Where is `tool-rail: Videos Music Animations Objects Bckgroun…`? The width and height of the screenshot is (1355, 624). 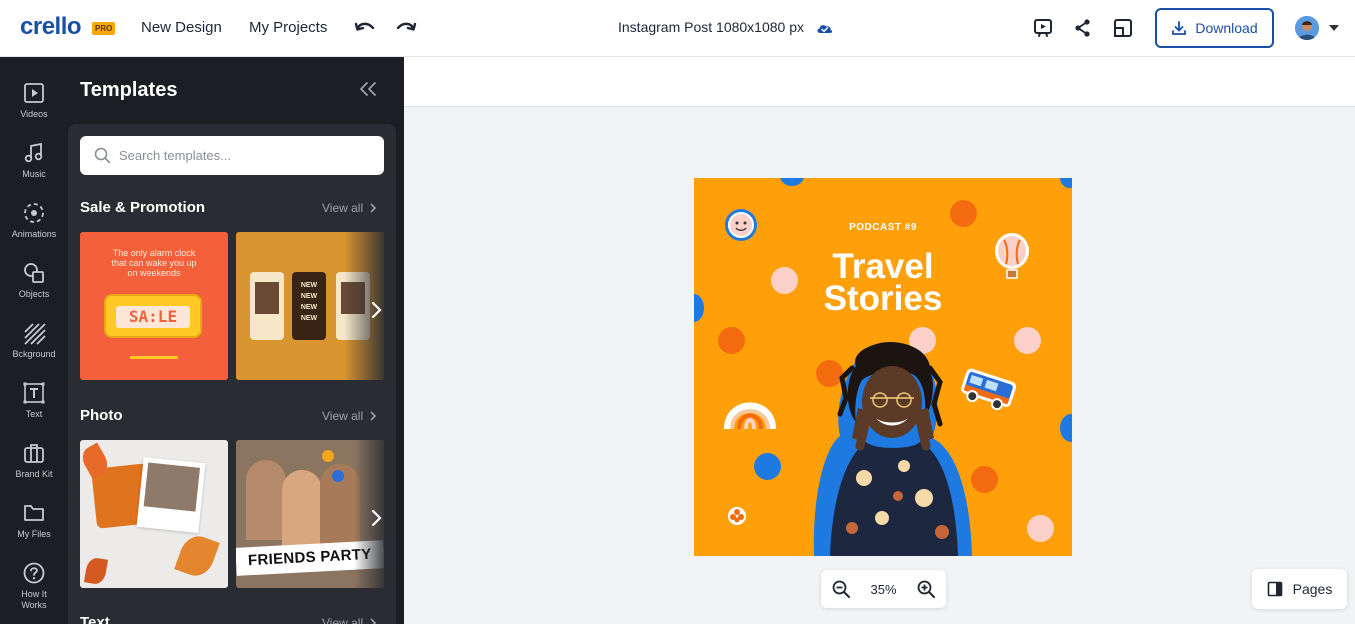 tool-rail: Videos Music Animations Objects Bckgroun… is located at coordinates (34, 340).